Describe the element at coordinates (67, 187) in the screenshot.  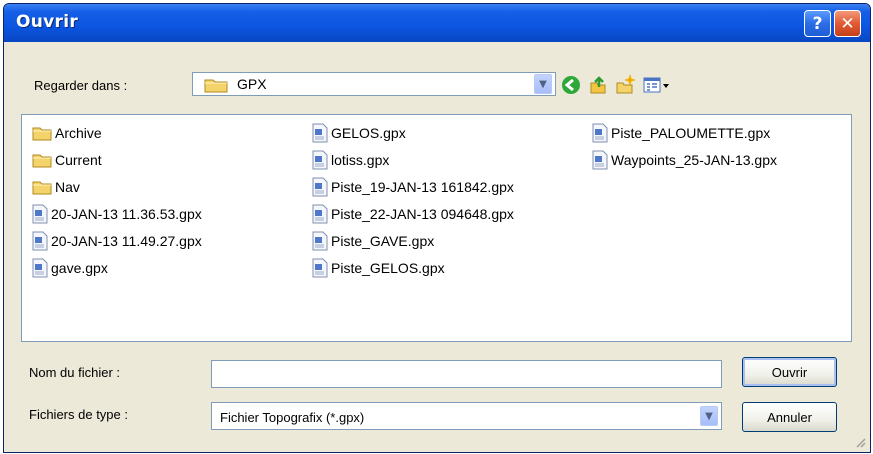
I see `item-label: Nav` at that location.